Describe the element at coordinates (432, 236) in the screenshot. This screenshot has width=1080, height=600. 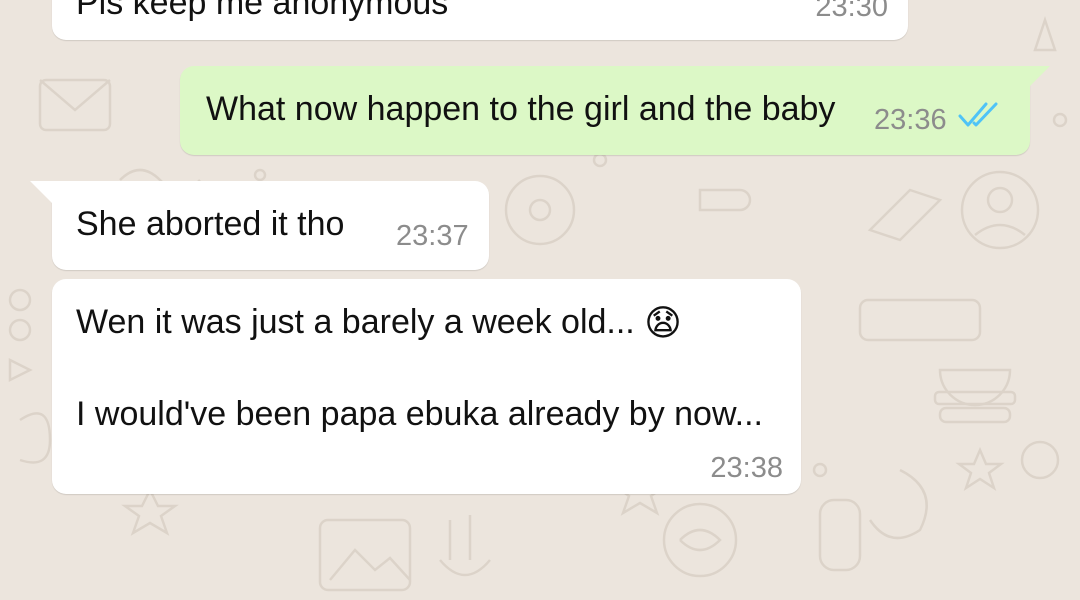
I see `message-timestamp: 23:37` at that location.